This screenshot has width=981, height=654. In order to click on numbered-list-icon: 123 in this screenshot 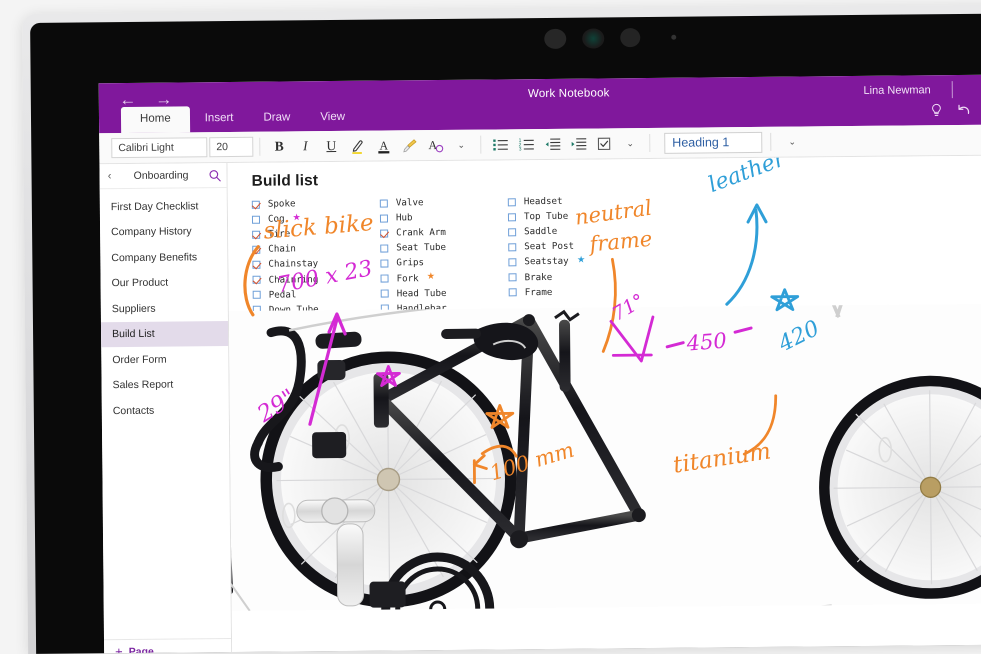, I will do `click(526, 144)`.